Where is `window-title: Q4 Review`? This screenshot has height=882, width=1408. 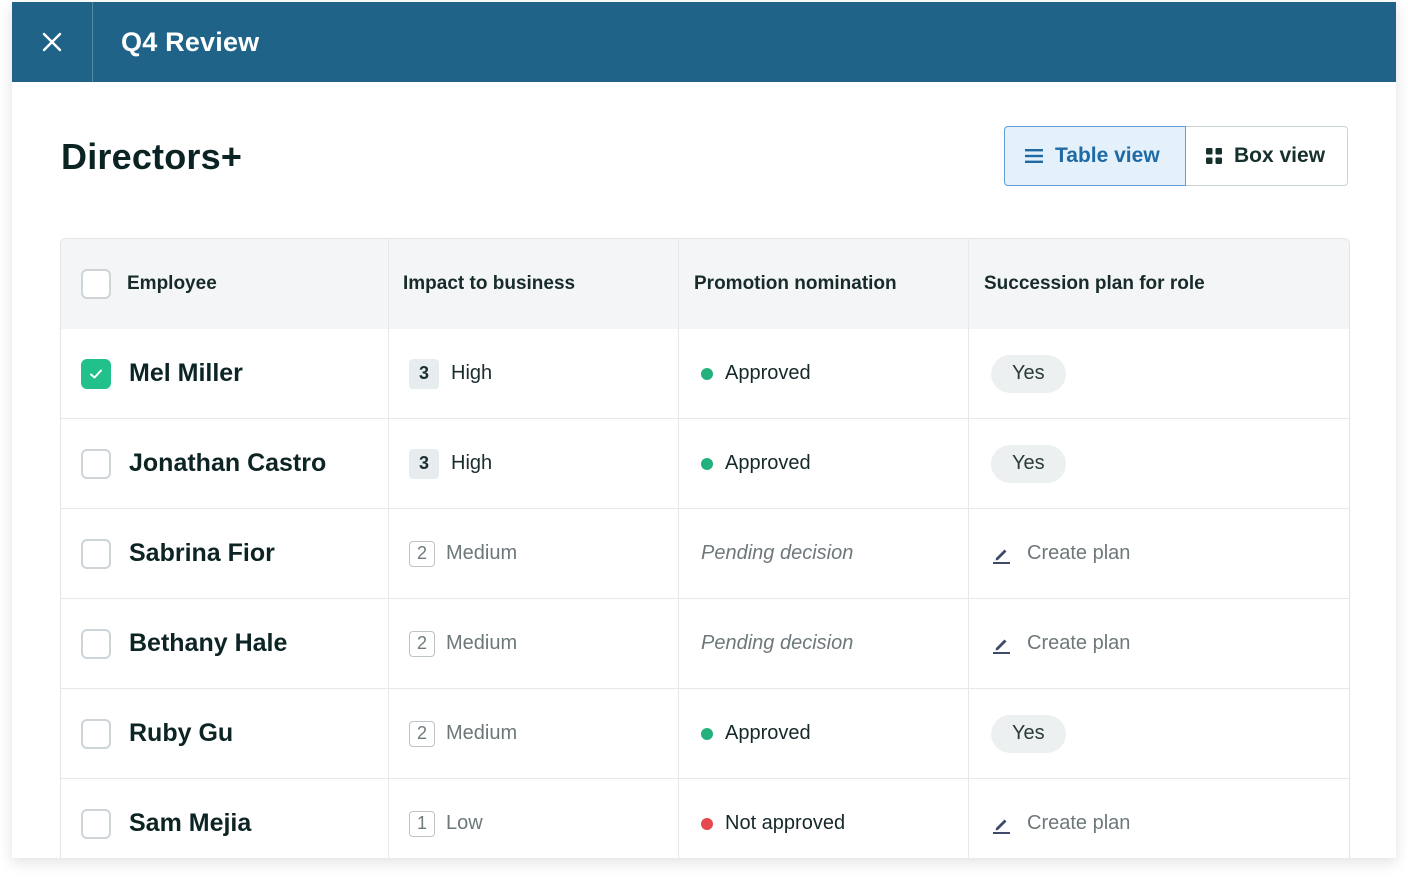 window-title: Q4 Review is located at coordinates (190, 41).